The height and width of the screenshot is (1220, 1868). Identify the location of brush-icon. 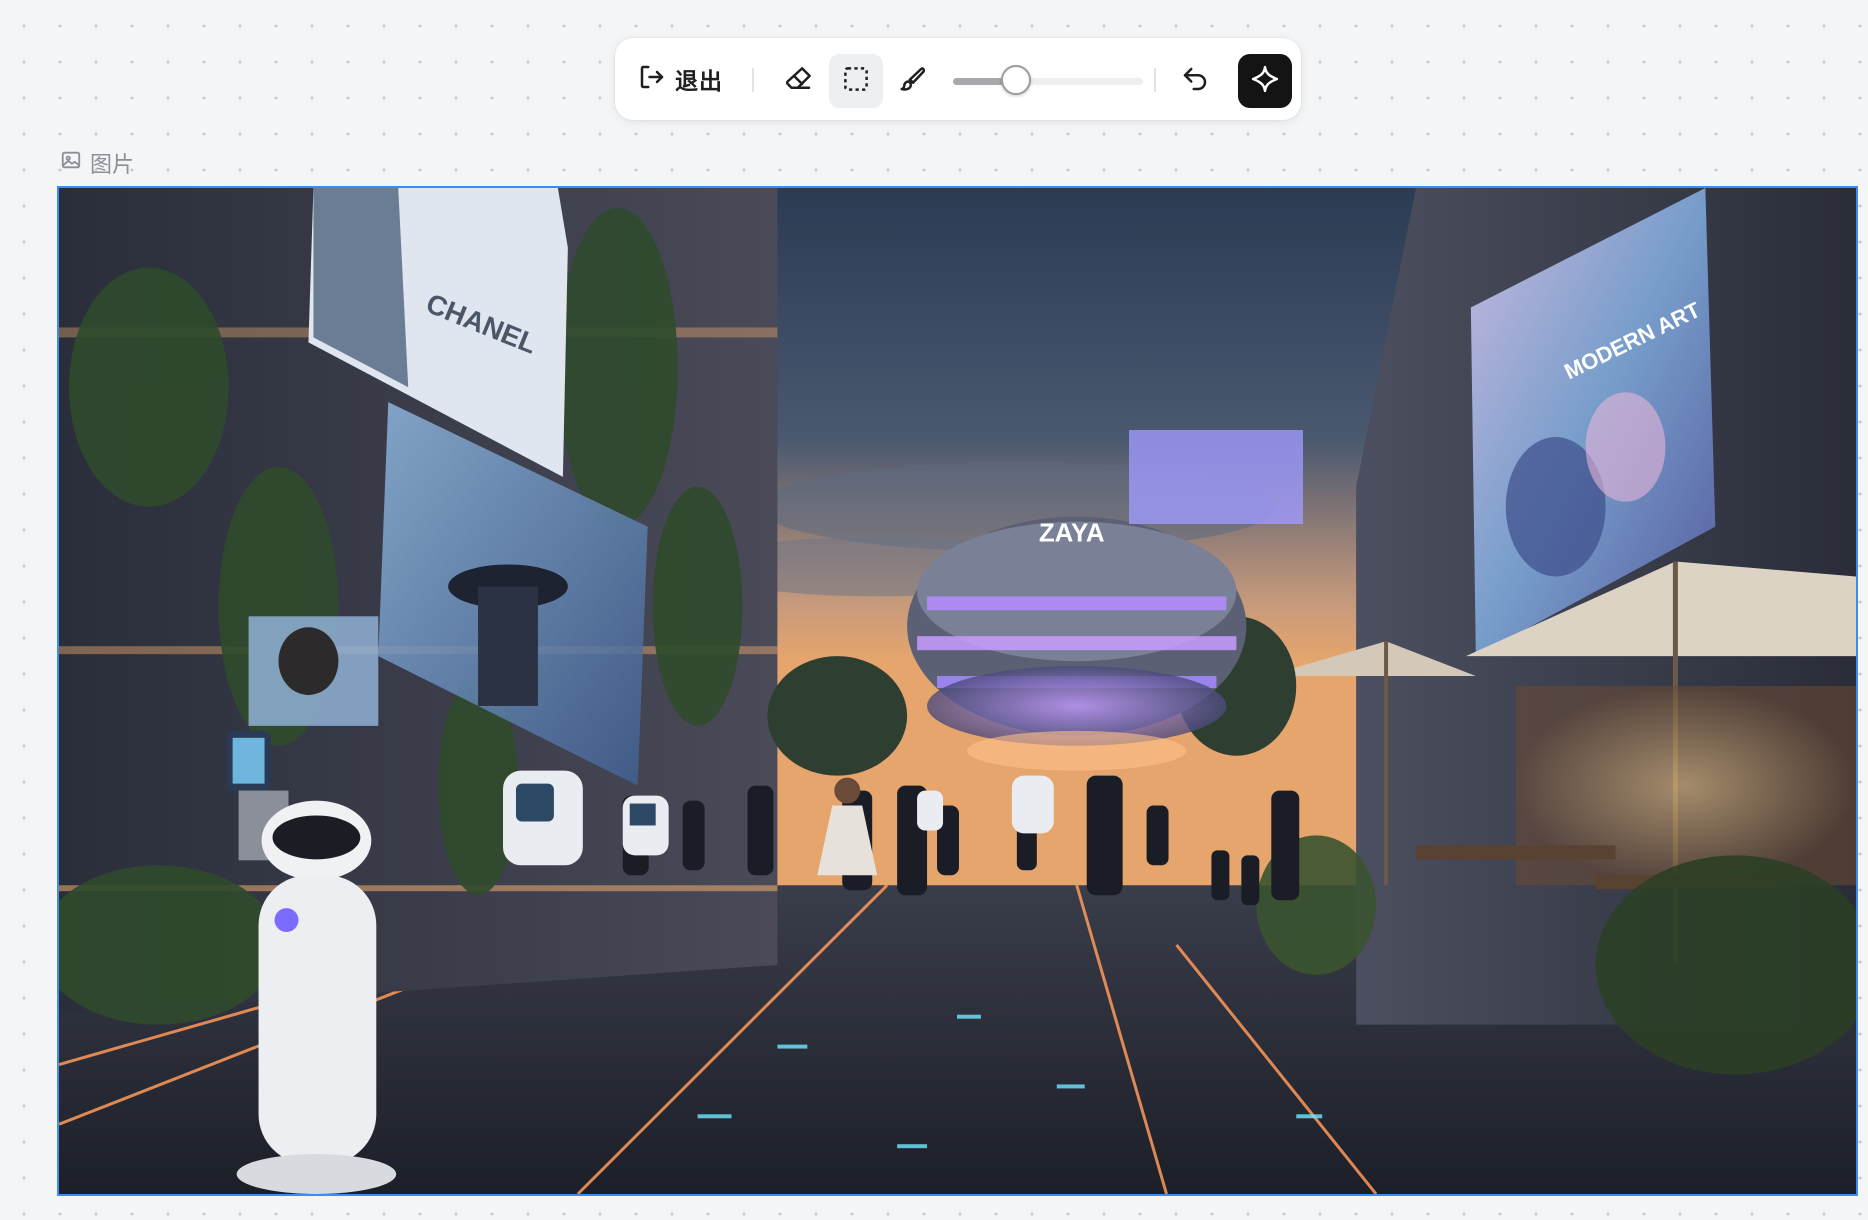
(913, 81).